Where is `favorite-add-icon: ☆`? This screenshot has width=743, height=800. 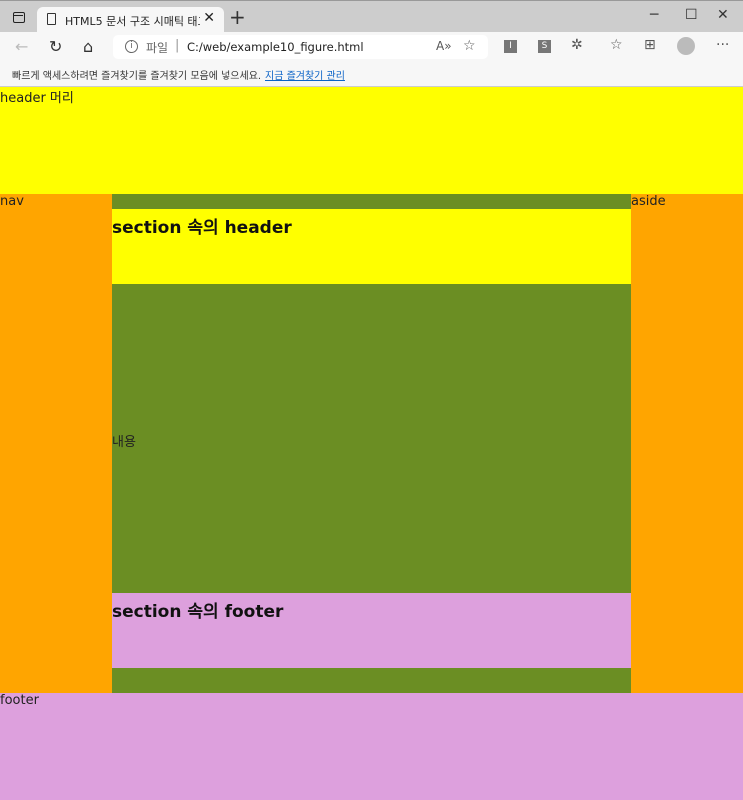 favorite-add-icon: ☆ is located at coordinates (469, 46).